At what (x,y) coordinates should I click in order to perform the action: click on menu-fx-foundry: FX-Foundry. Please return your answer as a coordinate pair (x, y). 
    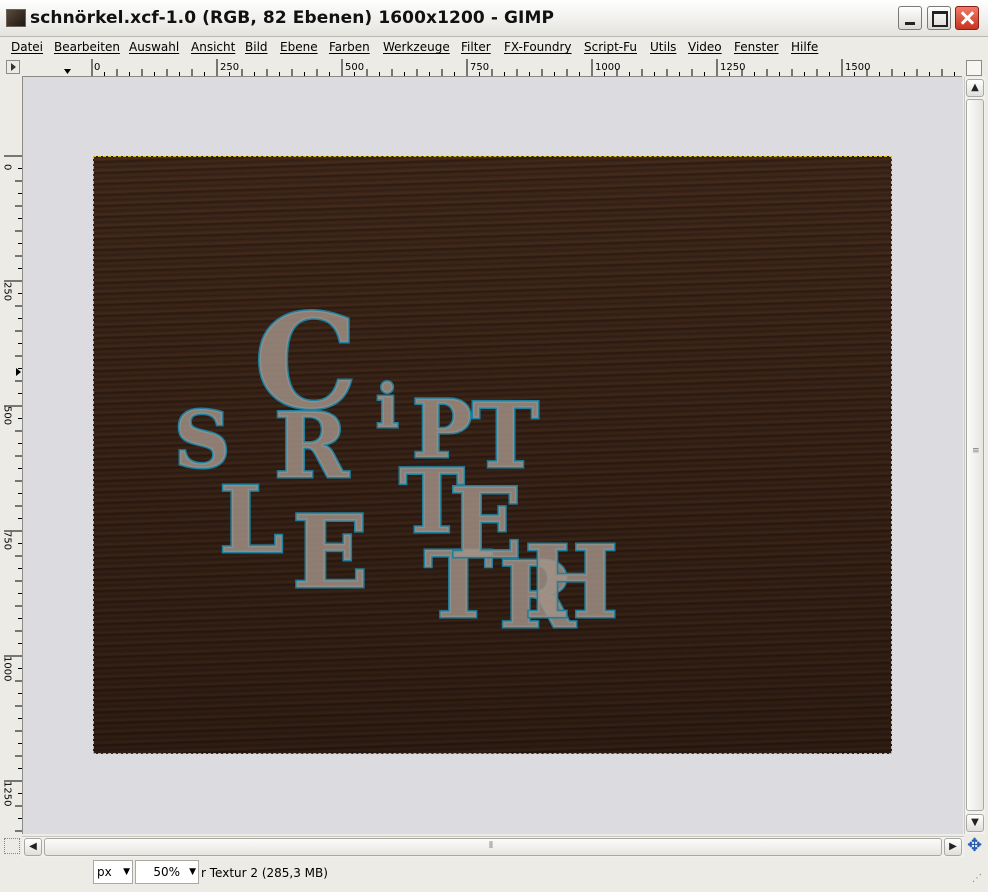
    Looking at the image, I should click on (538, 47).